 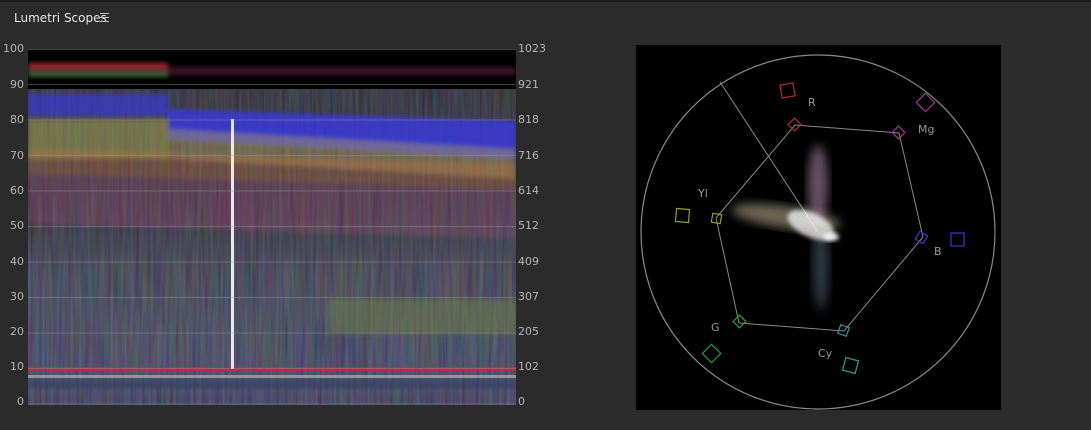 I want to click on scale-label: 716, so click(x=528, y=155).